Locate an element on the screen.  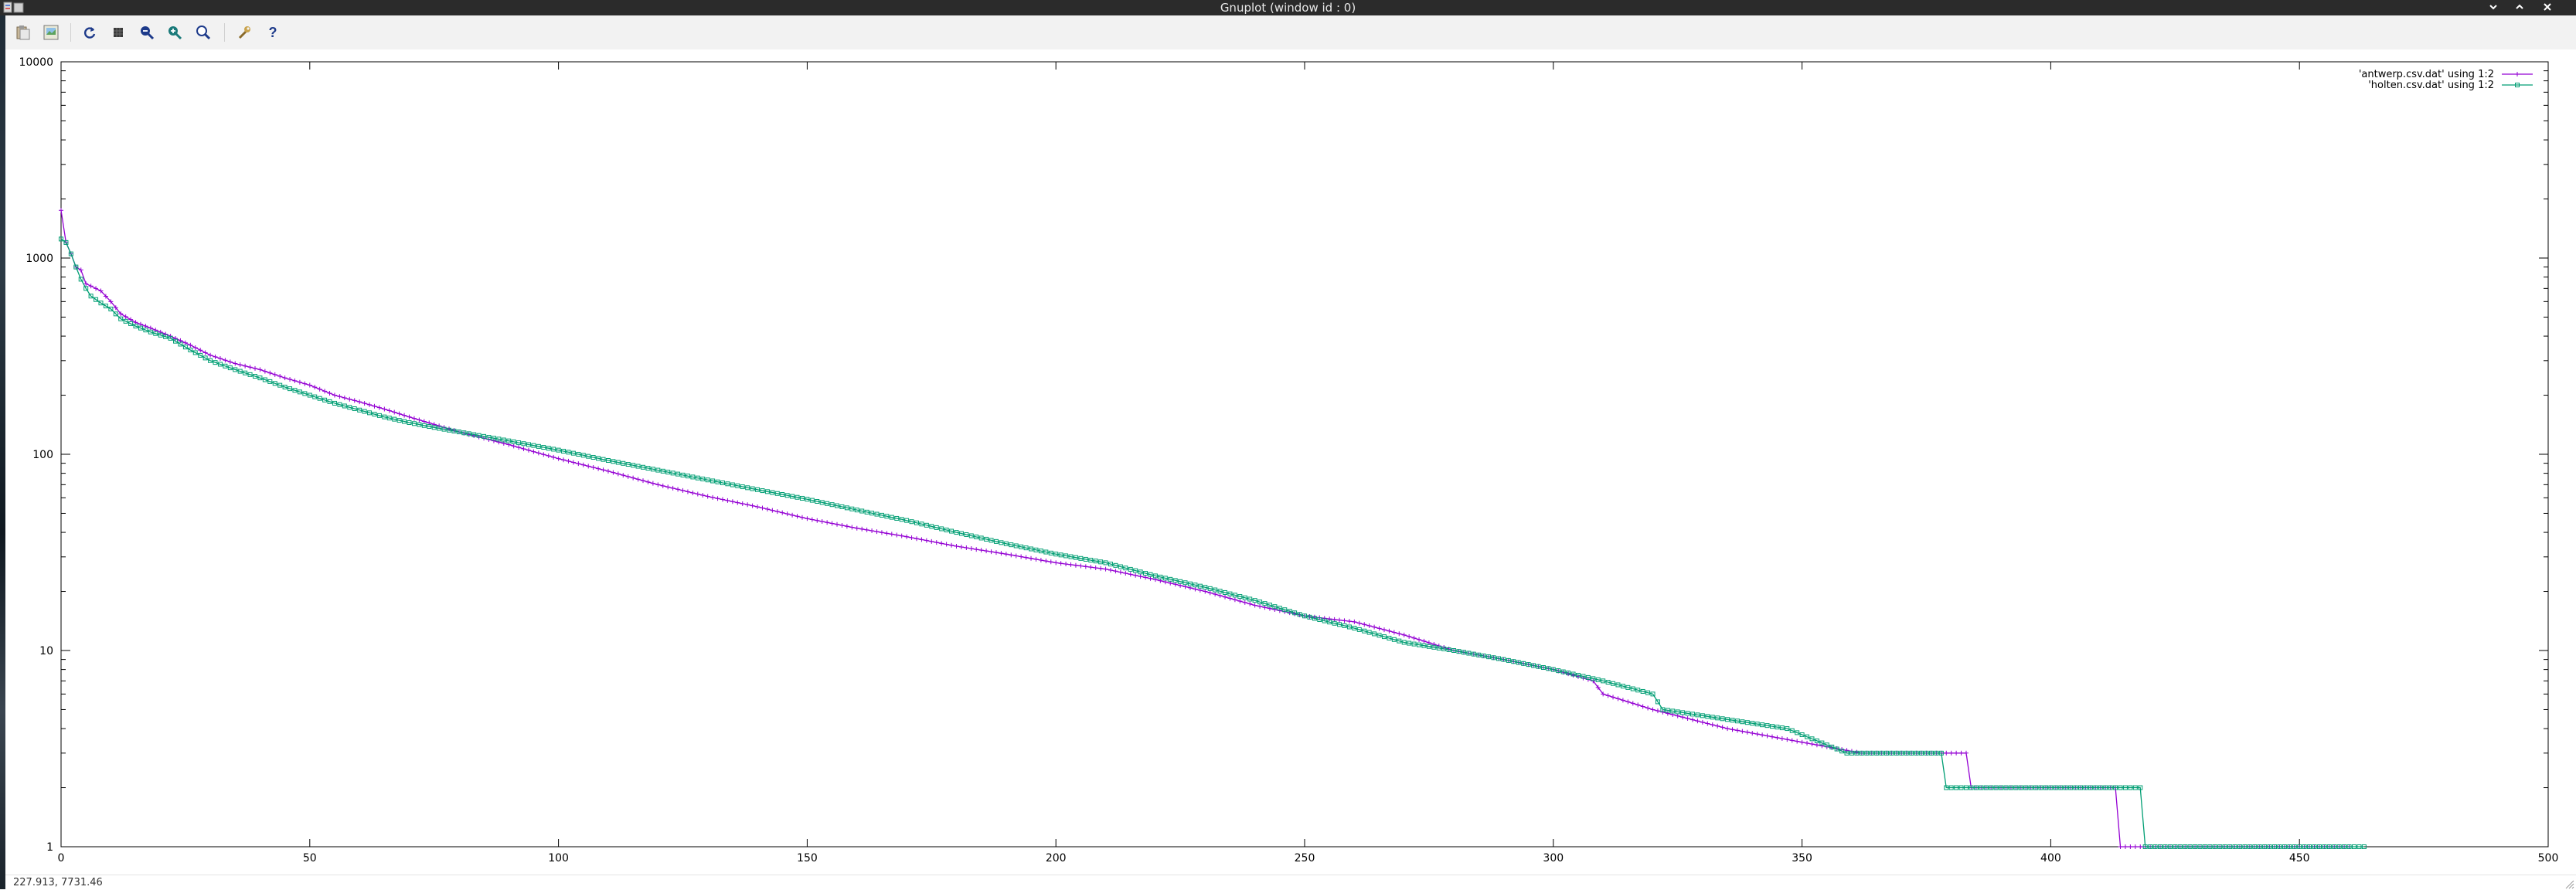
options-button is located at coordinates (244, 32).